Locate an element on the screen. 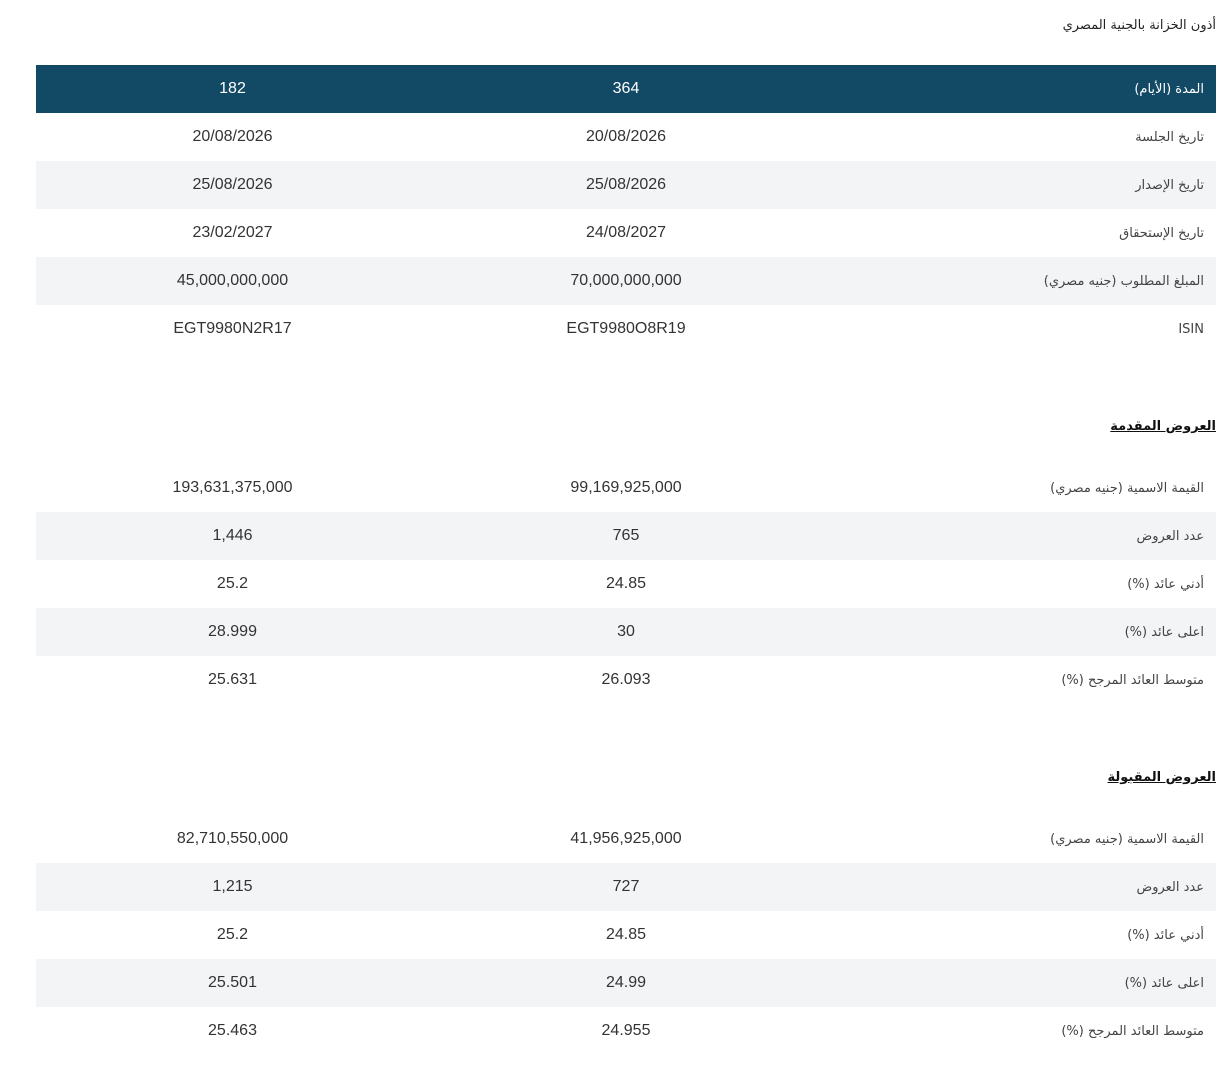 This screenshot has width=1229, height=1076. row-value-364: 20/08/2026 is located at coordinates (626, 136).